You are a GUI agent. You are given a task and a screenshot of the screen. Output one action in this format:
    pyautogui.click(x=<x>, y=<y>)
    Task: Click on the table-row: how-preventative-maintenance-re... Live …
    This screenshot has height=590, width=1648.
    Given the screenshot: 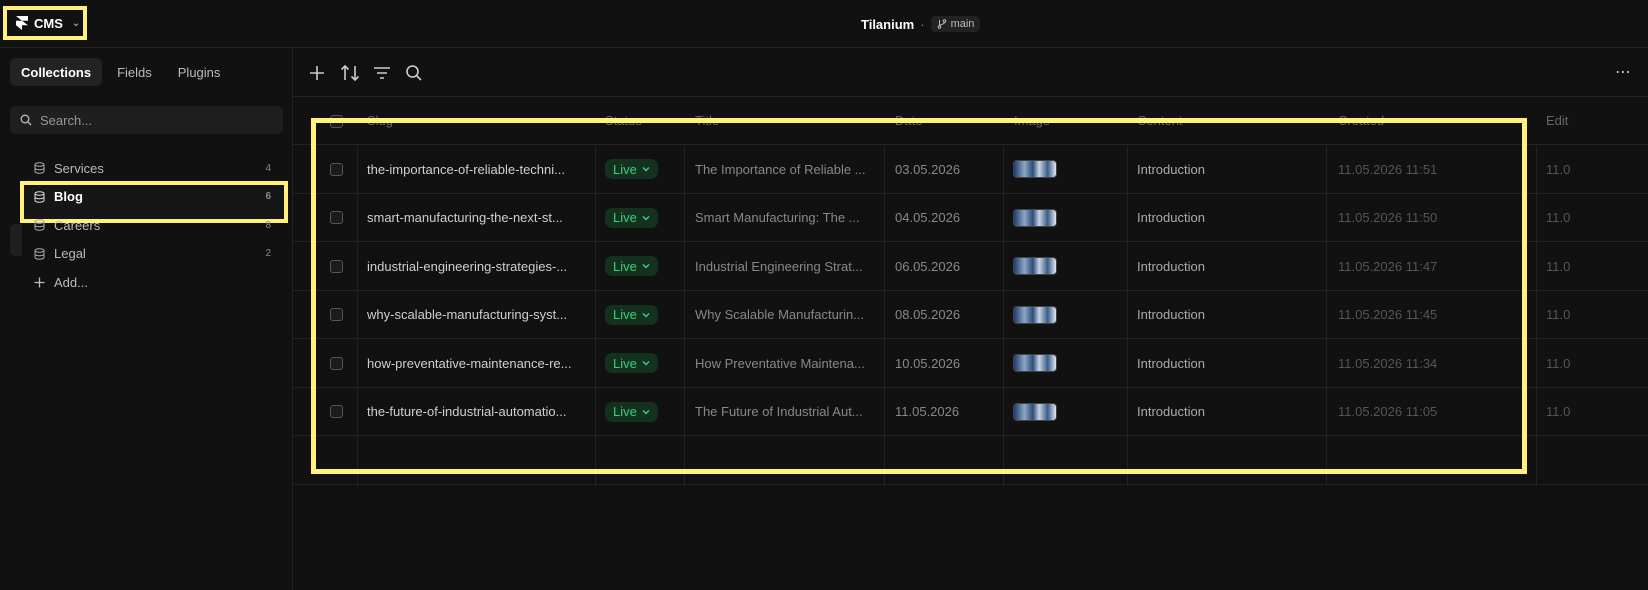 What is the action you would take?
    pyautogui.click(x=970, y=363)
    